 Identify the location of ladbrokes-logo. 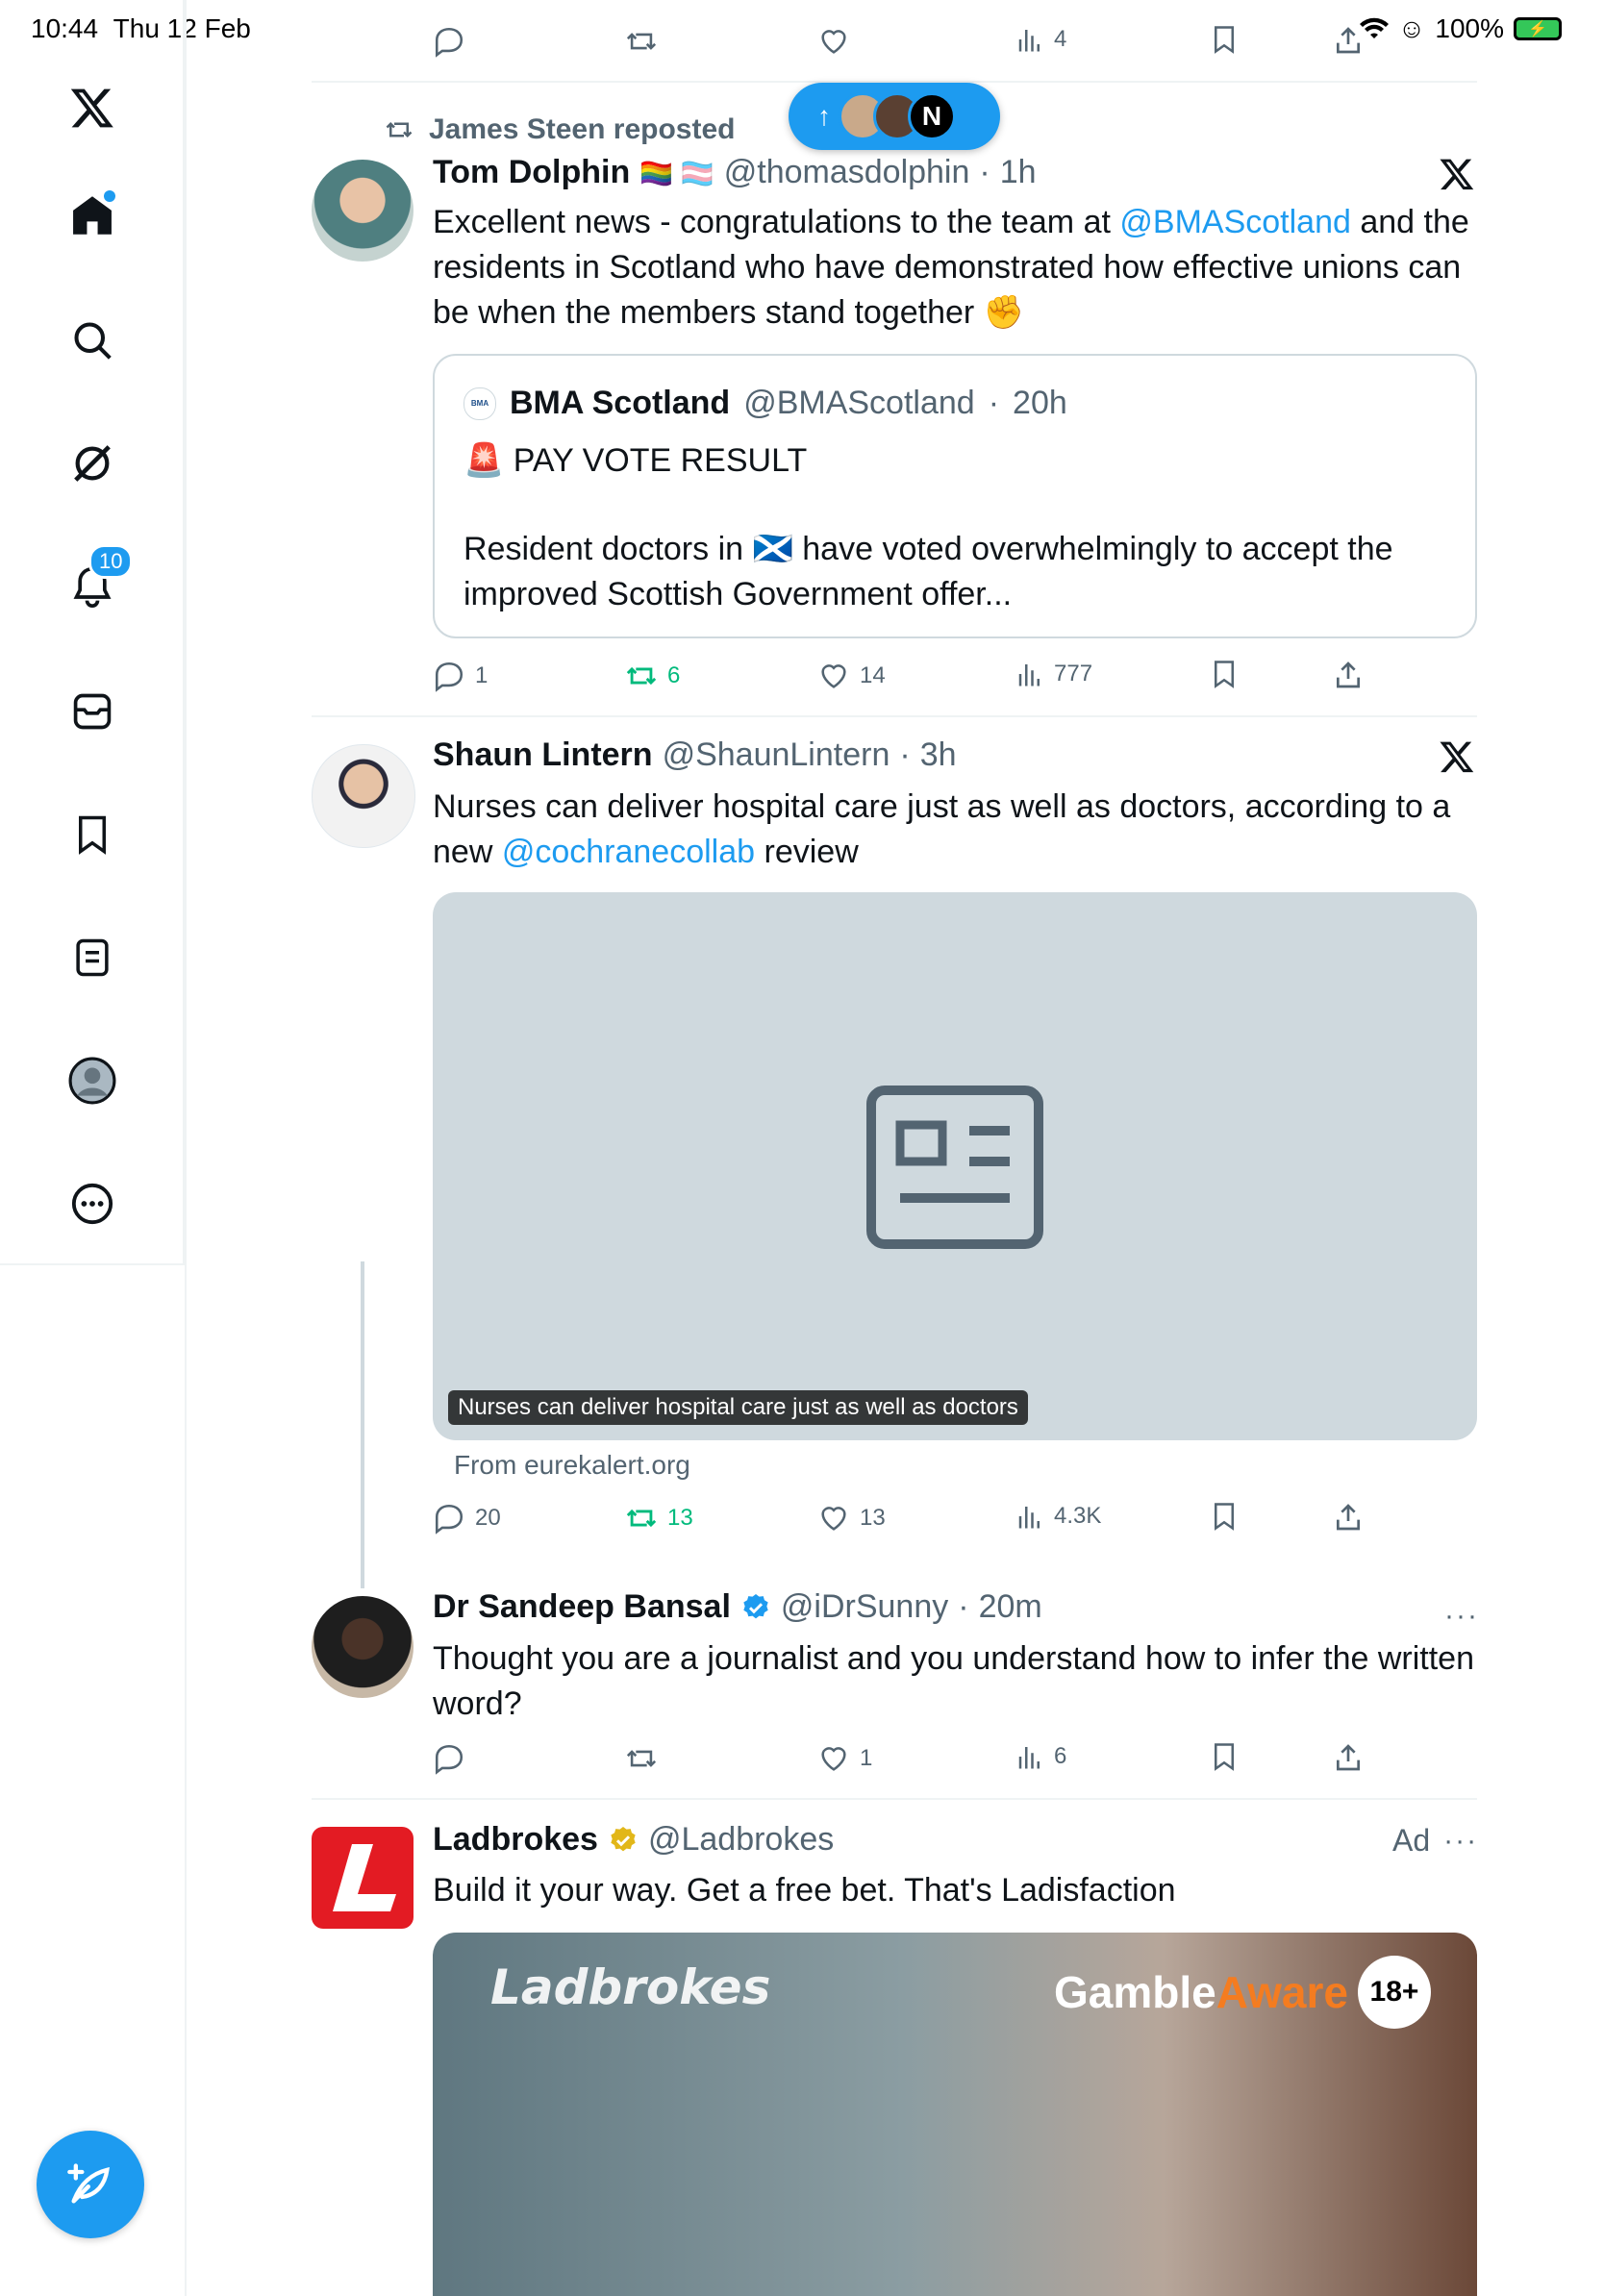
(363, 1878).